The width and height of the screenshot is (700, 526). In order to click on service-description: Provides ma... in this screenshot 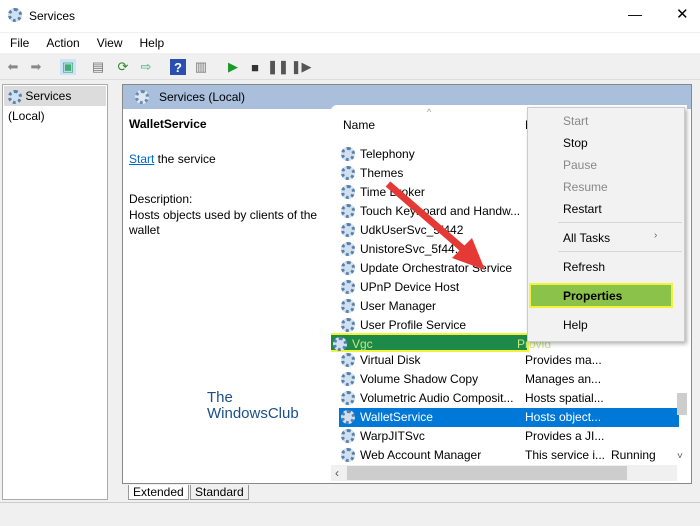, I will do `click(563, 360)`.